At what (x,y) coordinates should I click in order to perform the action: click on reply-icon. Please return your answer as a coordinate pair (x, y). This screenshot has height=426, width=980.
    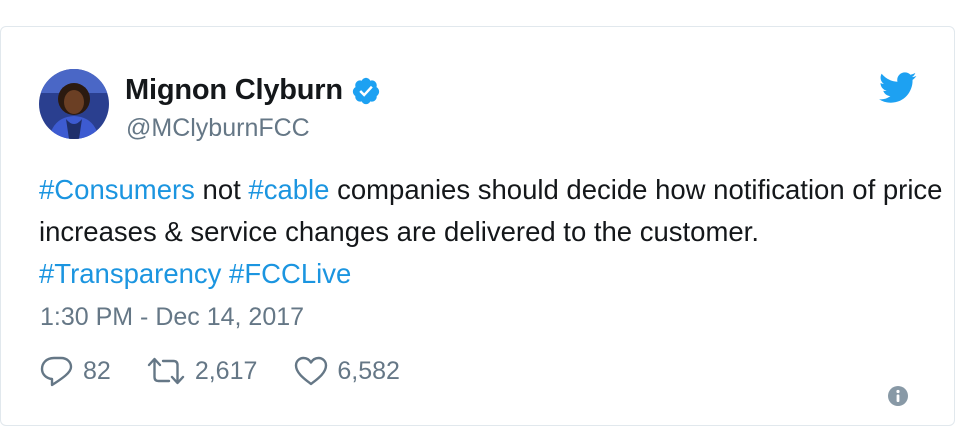
    Looking at the image, I should click on (56, 371).